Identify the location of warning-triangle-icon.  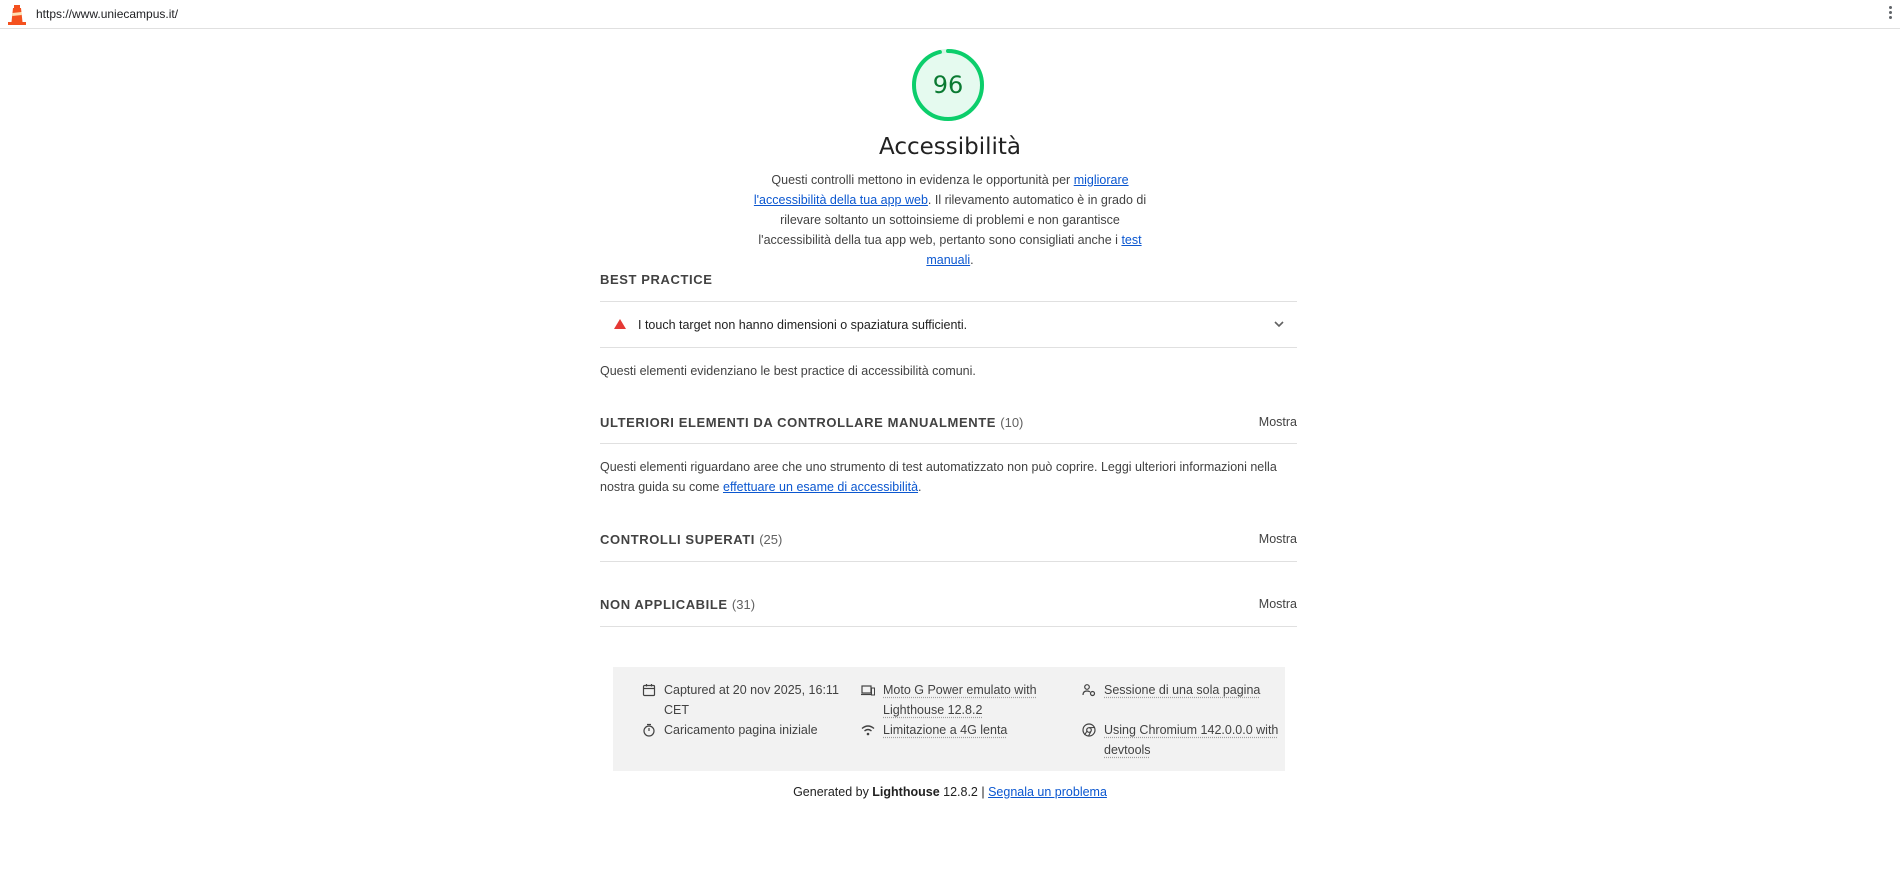
(620, 324).